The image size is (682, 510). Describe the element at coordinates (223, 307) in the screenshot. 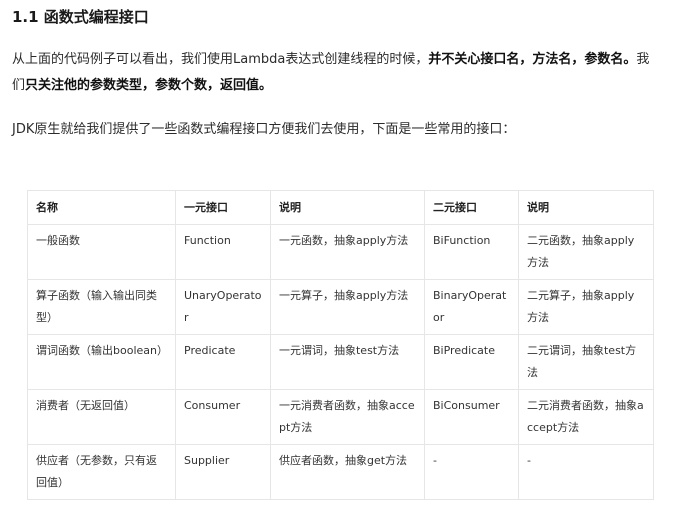

I see `table-cell: UnaryOperator` at that location.